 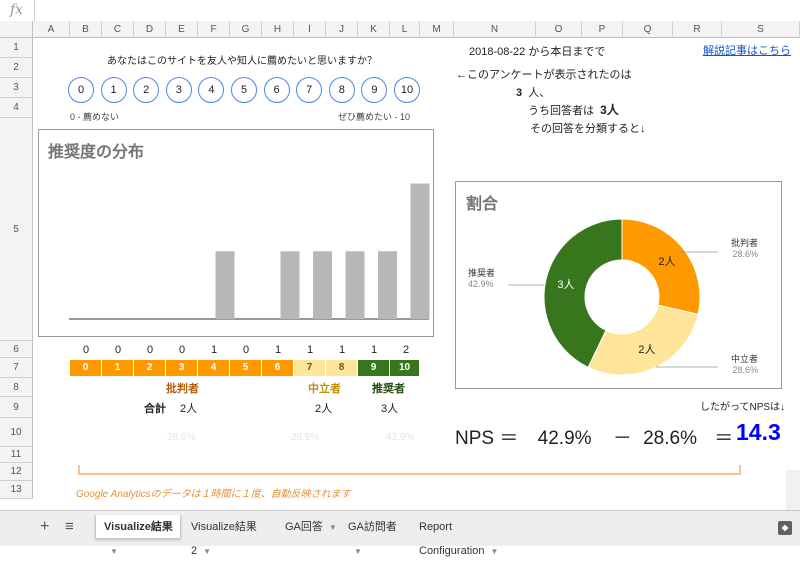 What do you see at coordinates (118, 29) in the screenshot?
I see `column-header-c: C` at bounding box center [118, 29].